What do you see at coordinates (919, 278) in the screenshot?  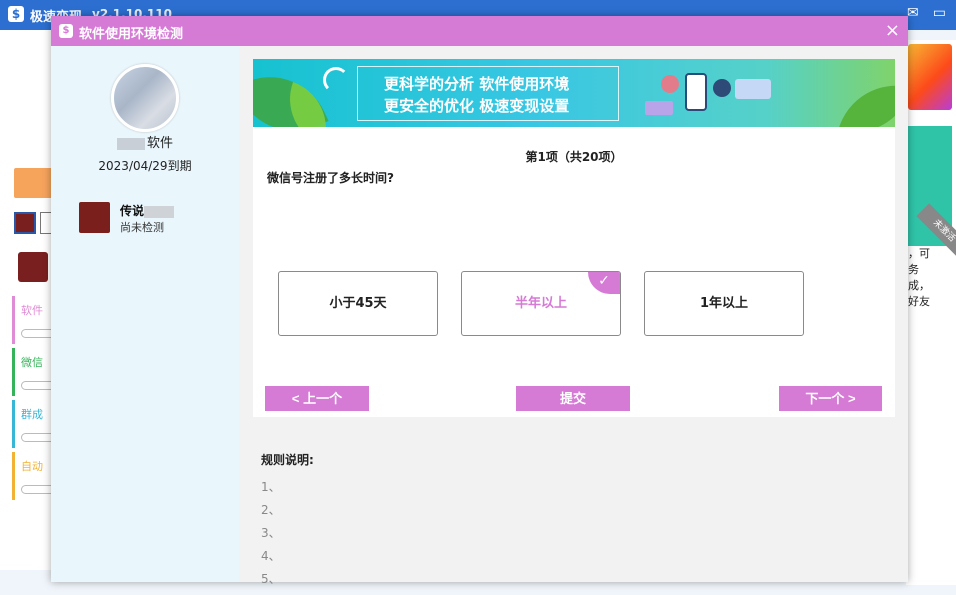 I see `right-panel-text: ，可 务 成， 好友` at bounding box center [919, 278].